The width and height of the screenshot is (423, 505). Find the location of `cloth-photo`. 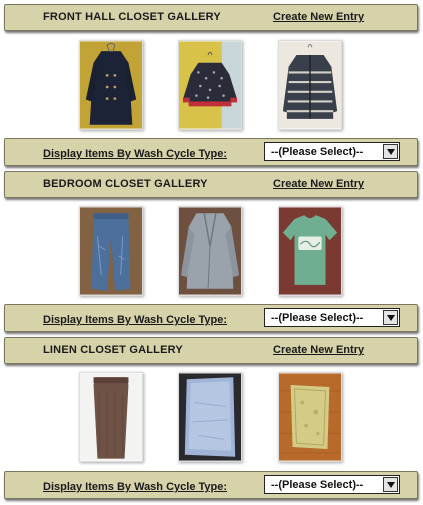

cloth-photo is located at coordinates (310, 417).